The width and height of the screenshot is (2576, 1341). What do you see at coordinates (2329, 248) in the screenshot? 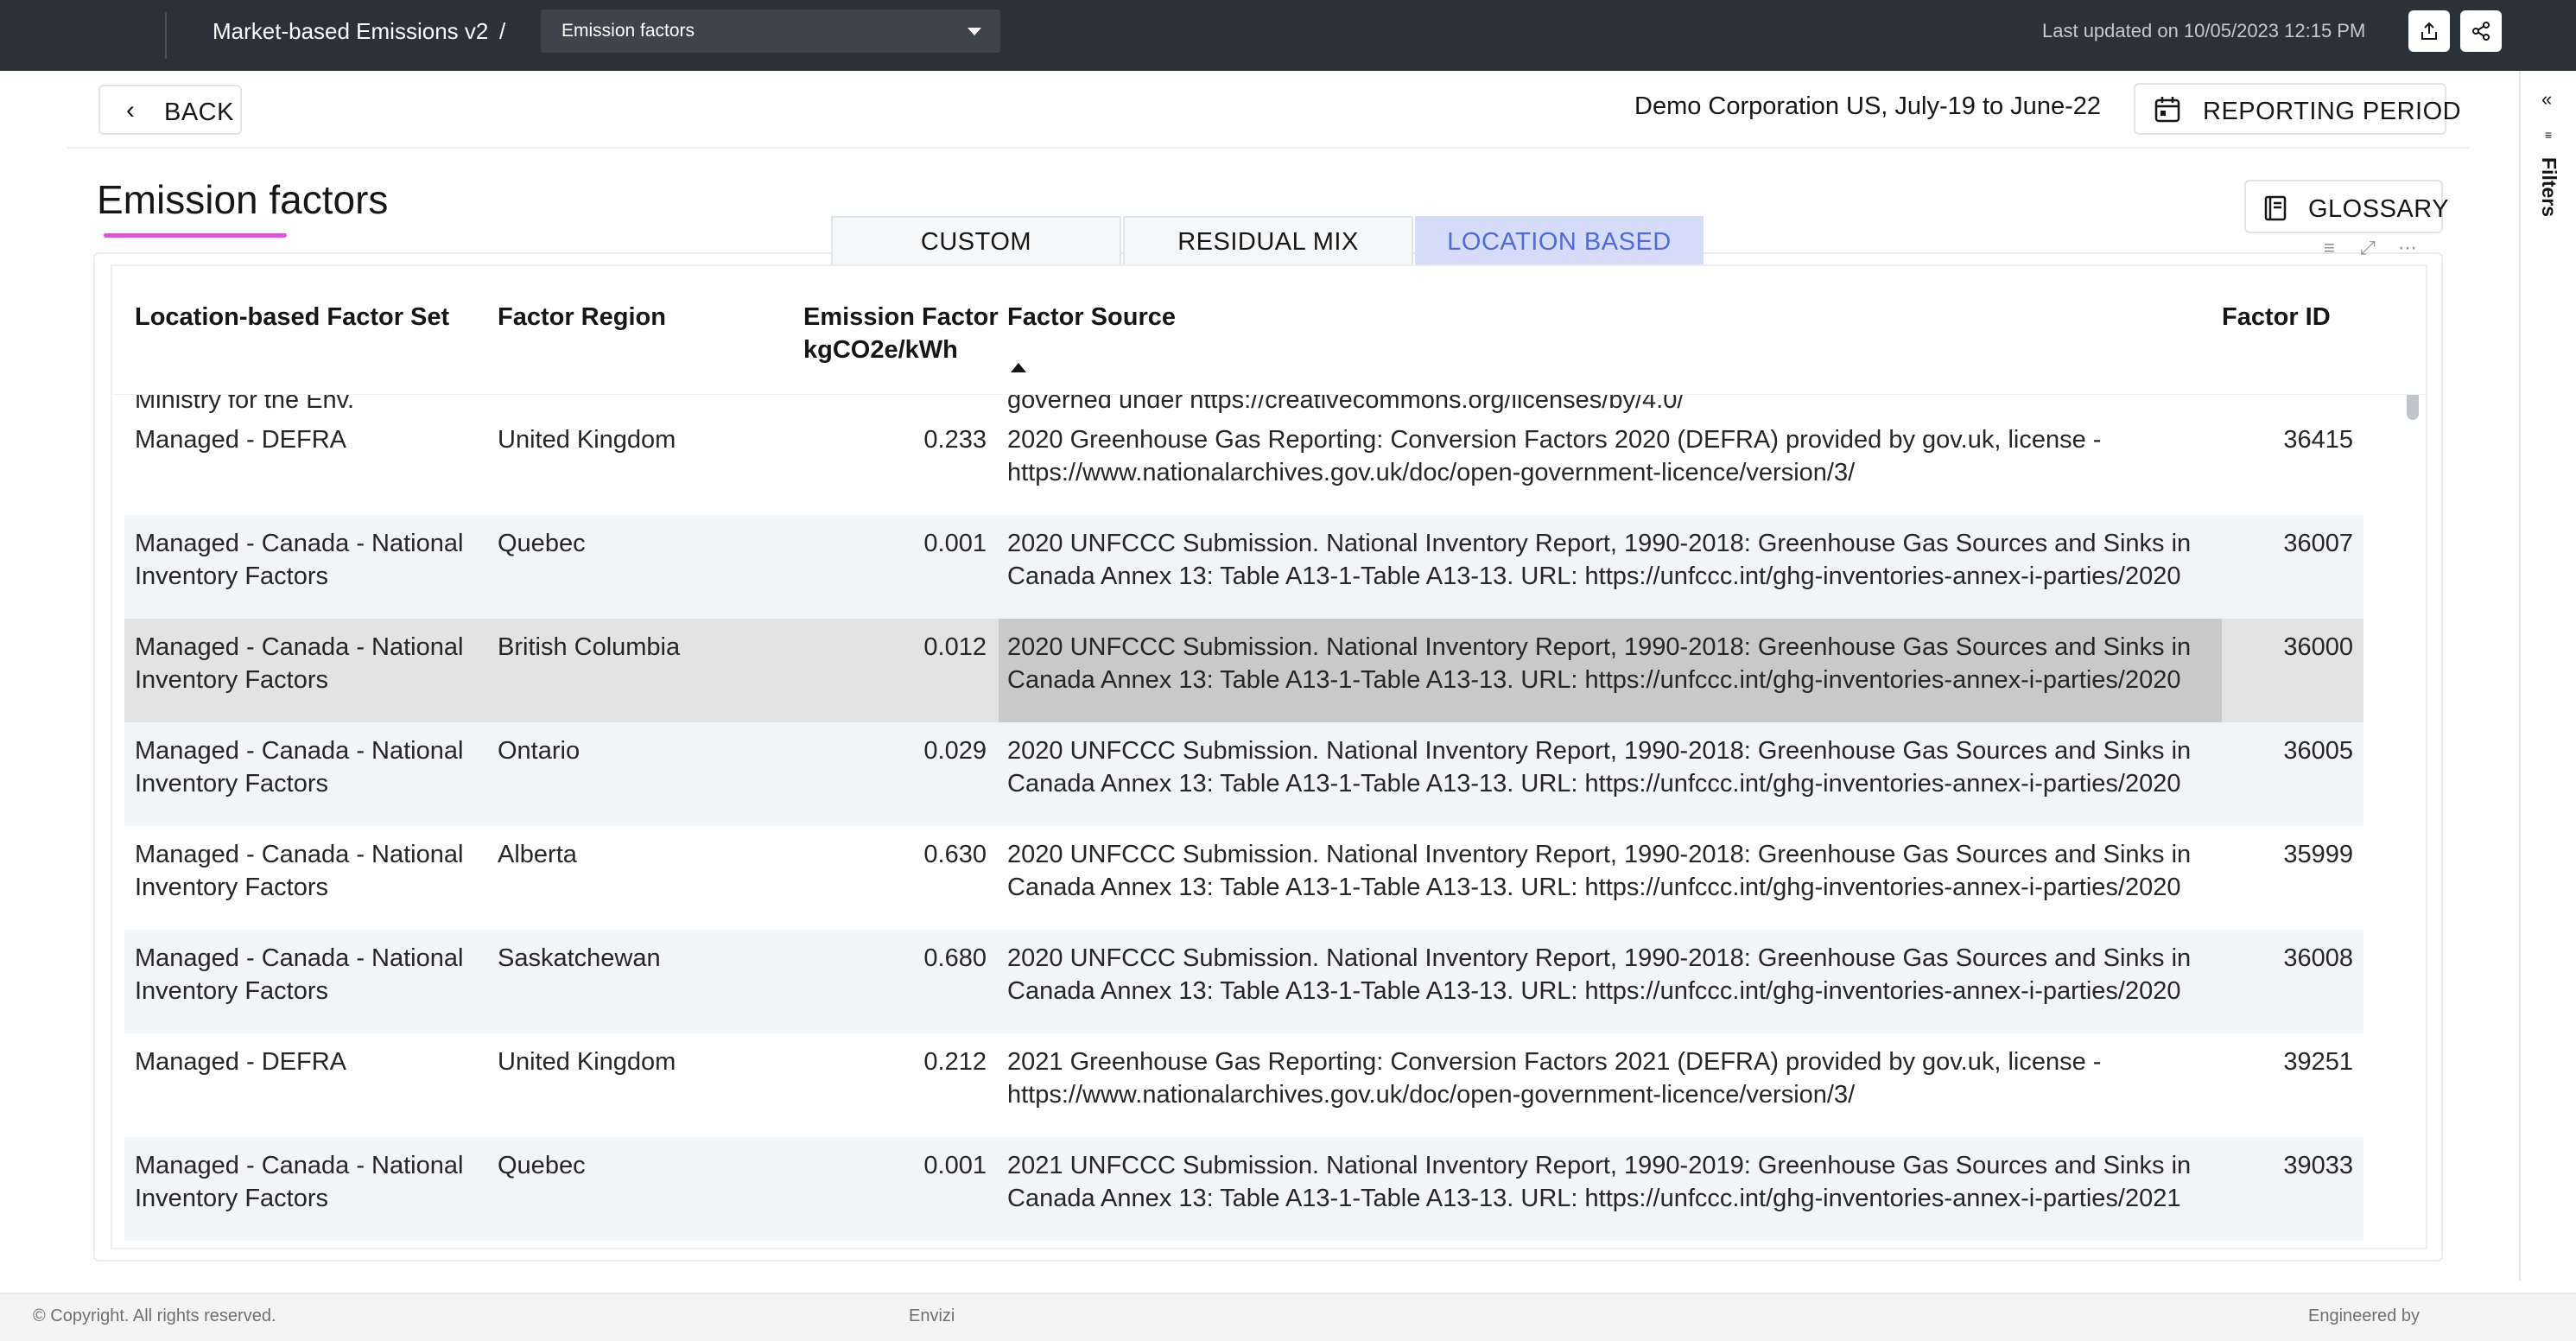
I see `filter-icon: ≡` at bounding box center [2329, 248].